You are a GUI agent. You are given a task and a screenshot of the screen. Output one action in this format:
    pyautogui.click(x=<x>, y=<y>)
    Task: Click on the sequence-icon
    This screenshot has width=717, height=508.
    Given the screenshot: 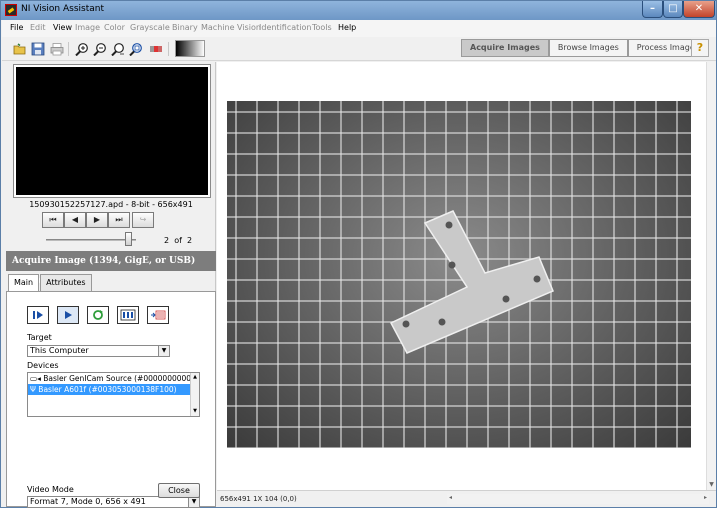 What is the action you would take?
    pyautogui.click(x=128, y=315)
    